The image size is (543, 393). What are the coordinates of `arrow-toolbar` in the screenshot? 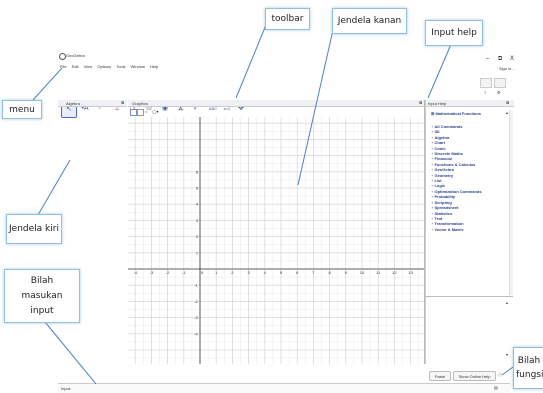 It's located at (251, 61).